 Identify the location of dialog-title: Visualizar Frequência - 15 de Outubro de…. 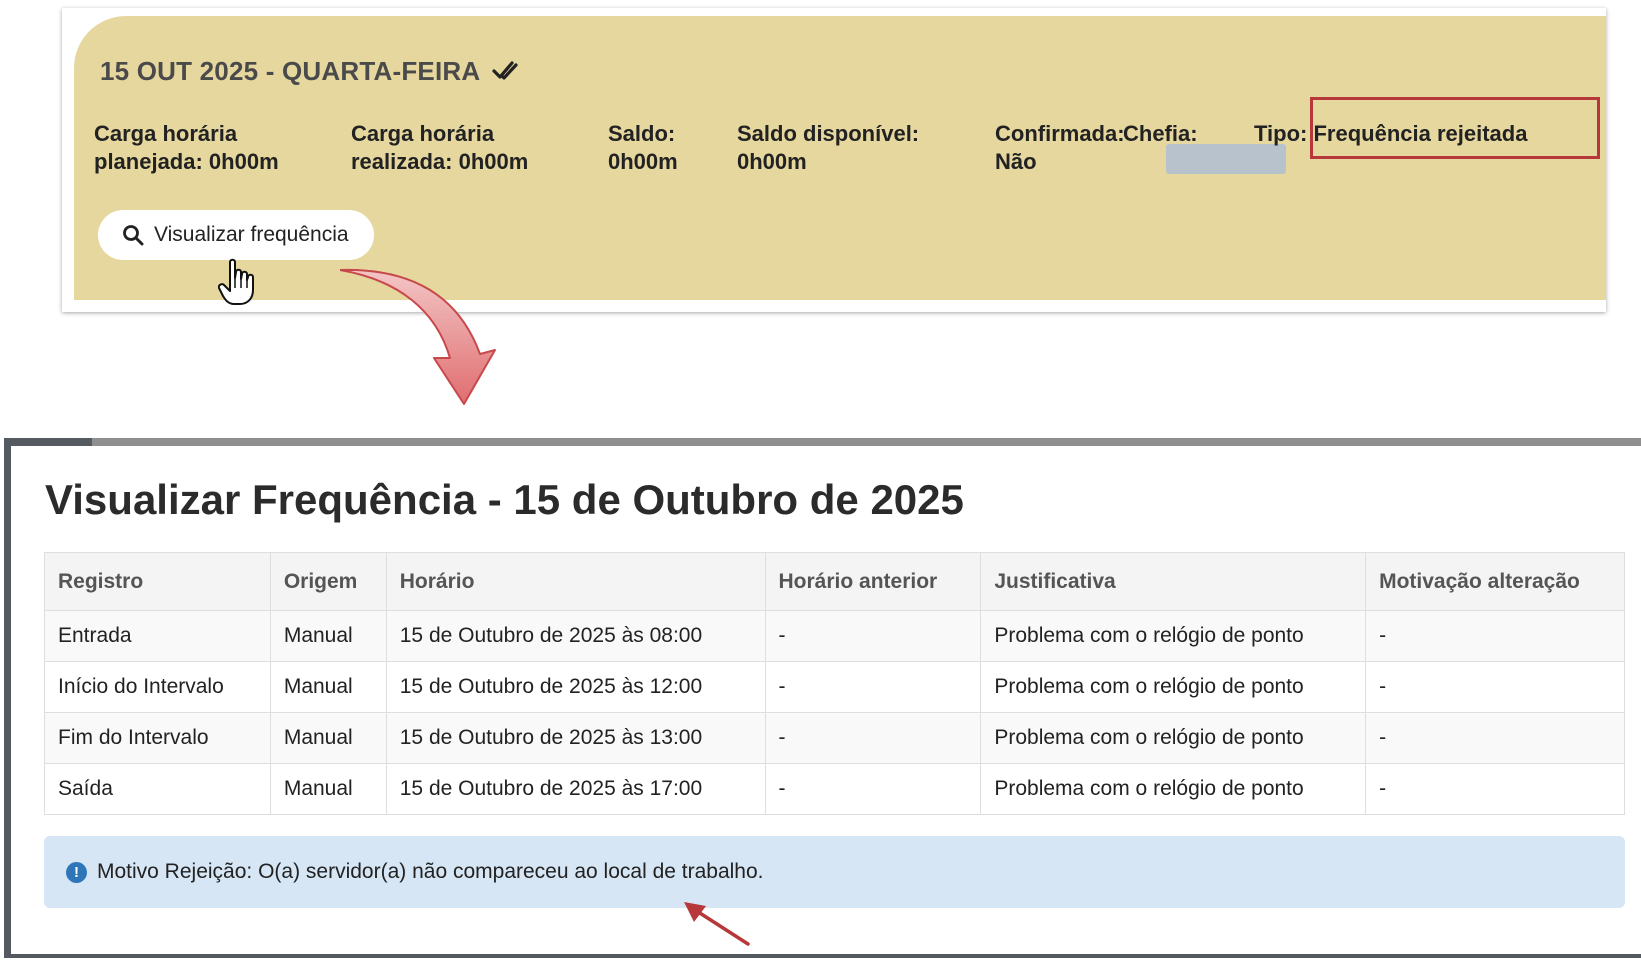
(504, 499).